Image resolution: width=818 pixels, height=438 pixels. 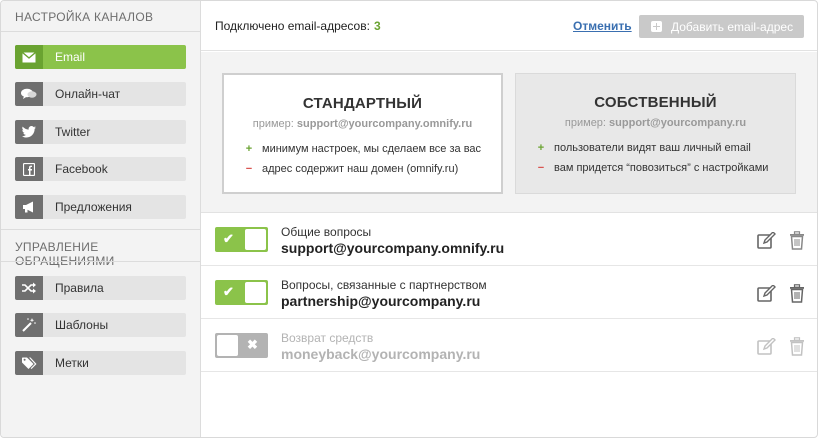 What do you see at coordinates (655, 102) in the screenshot?
I see `option-title: СОБСТВЕННЫЙ` at bounding box center [655, 102].